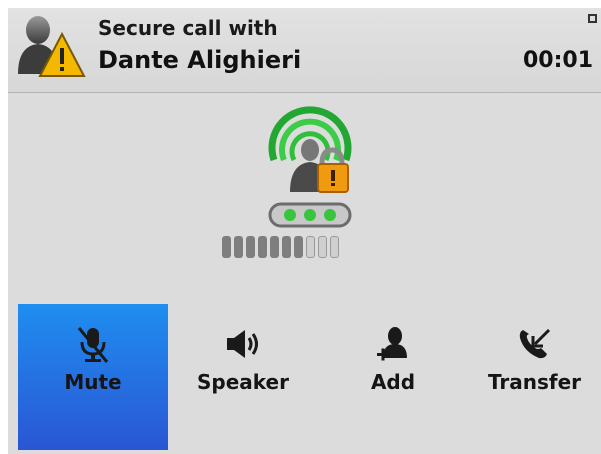 This screenshot has width=601, height=454. What do you see at coordinates (310, 167) in the screenshot?
I see `secure-call-lock-icon` at bounding box center [310, 167].